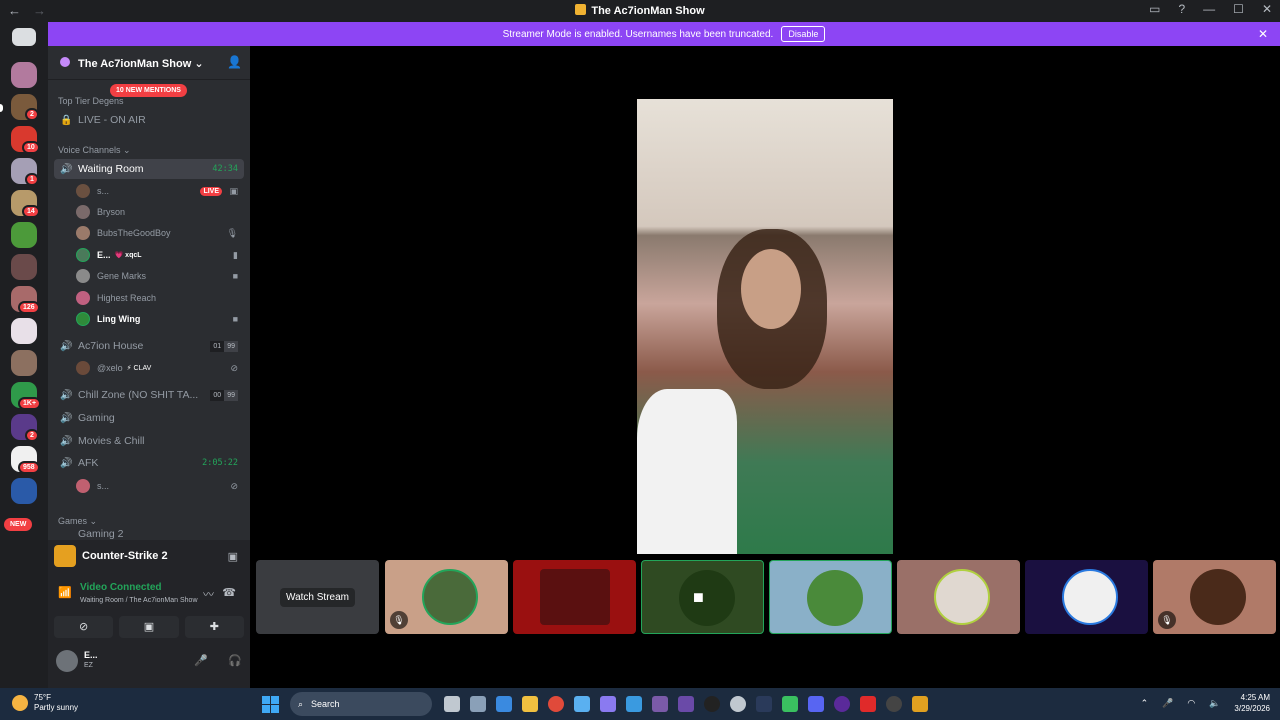  I want to click on main-video, so click(765, 326).